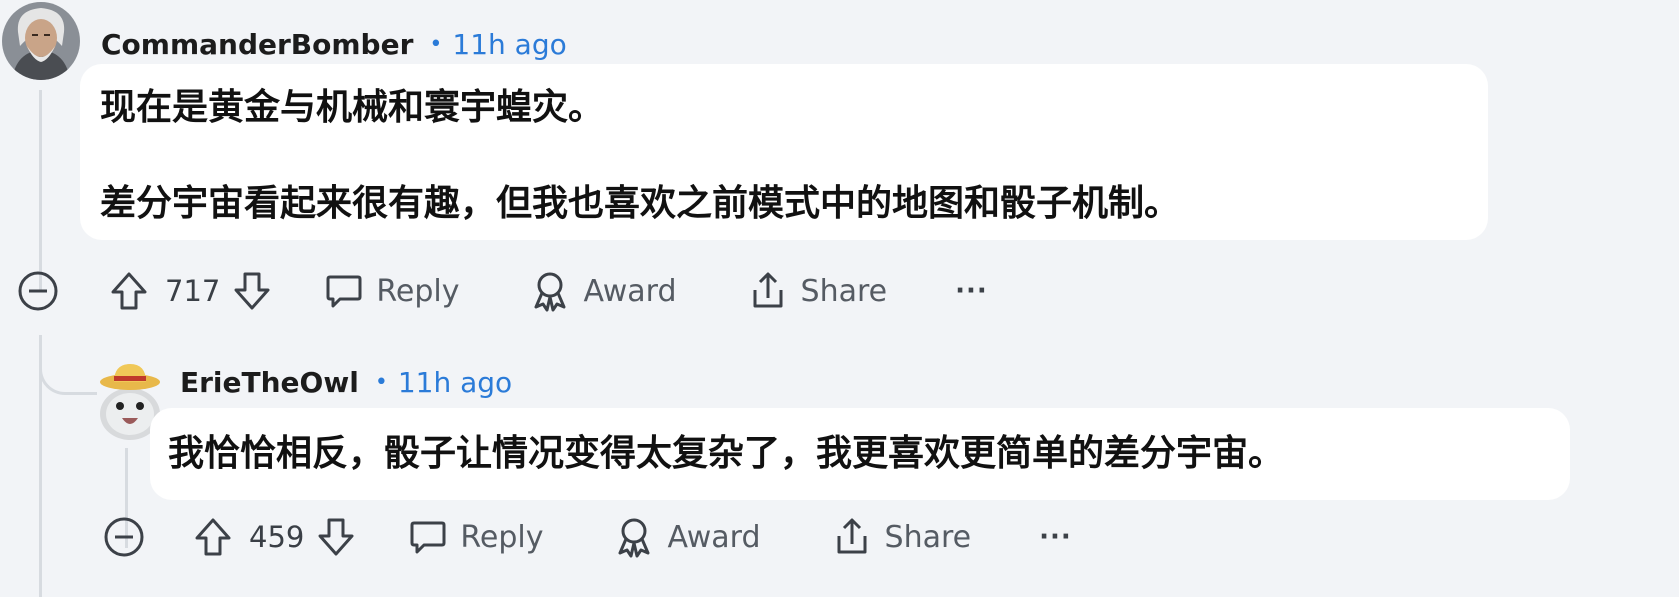  I want to click on comment-actions: 717 Reply Award Share ···, so click(501, 291).